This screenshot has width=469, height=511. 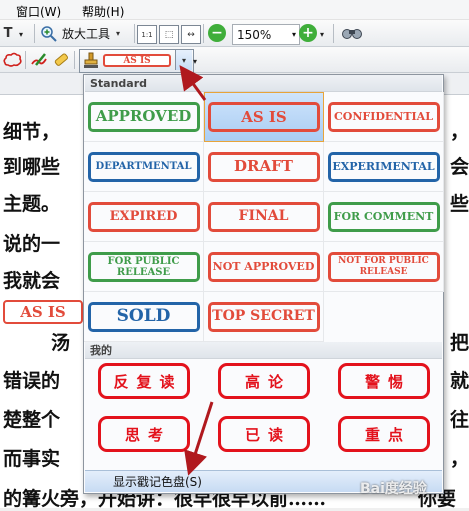 What do you see at coordinates (196, 270) in the screenshot?
I see `annotation-arrows` at bounding box center [196, 270].